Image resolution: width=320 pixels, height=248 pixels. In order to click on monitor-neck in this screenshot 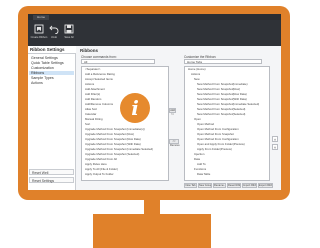, I will do `click(152, 207)`.